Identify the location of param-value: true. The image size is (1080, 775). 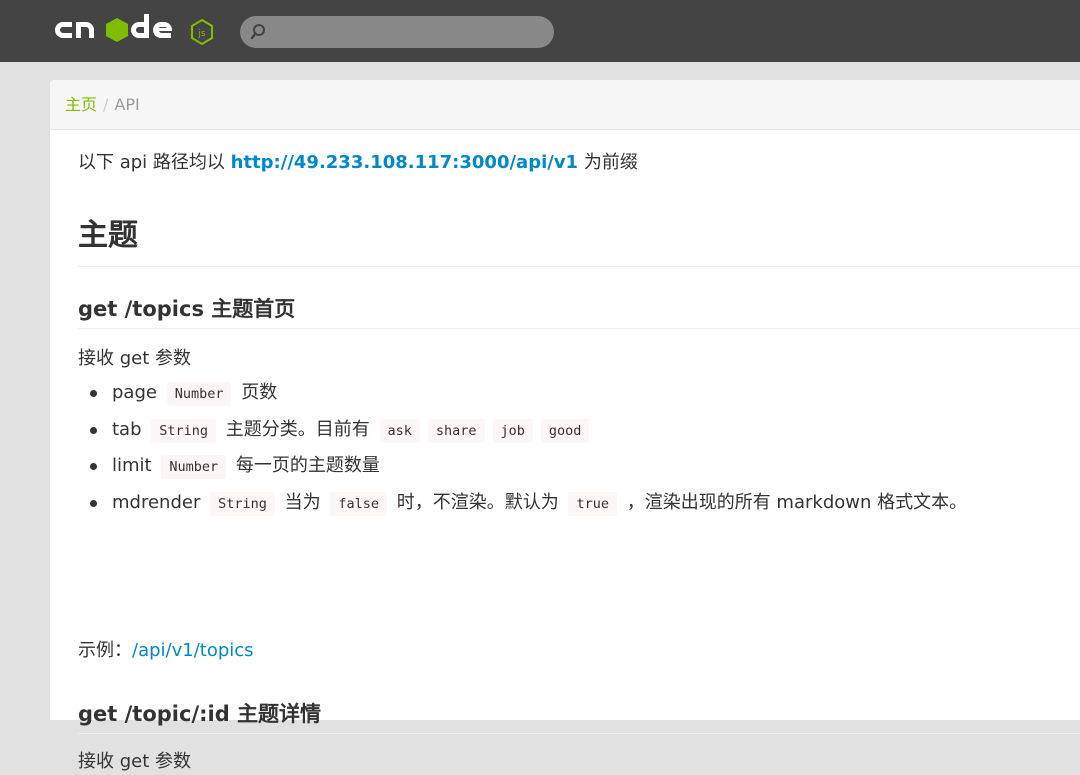
(592, 503).